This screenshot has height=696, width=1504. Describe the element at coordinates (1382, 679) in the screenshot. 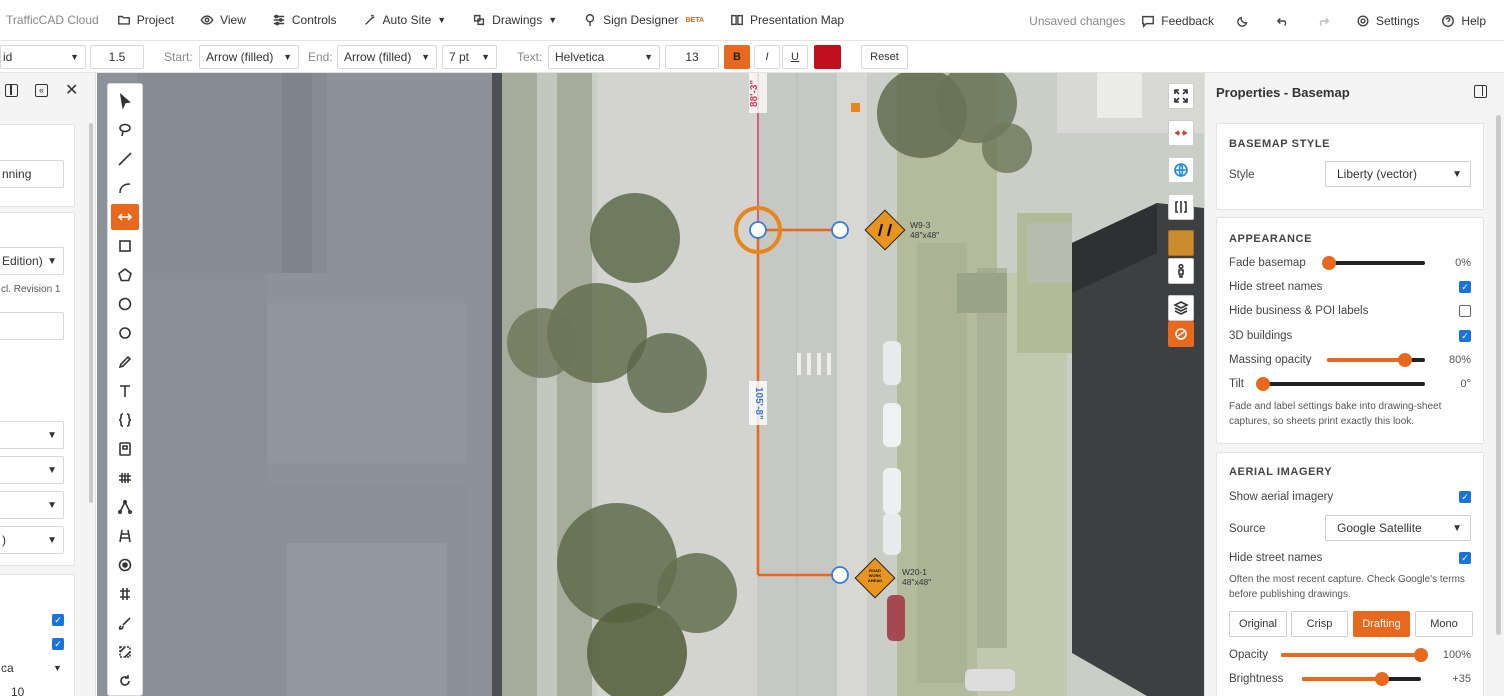

I see `brightness-slider-knob` at that location.